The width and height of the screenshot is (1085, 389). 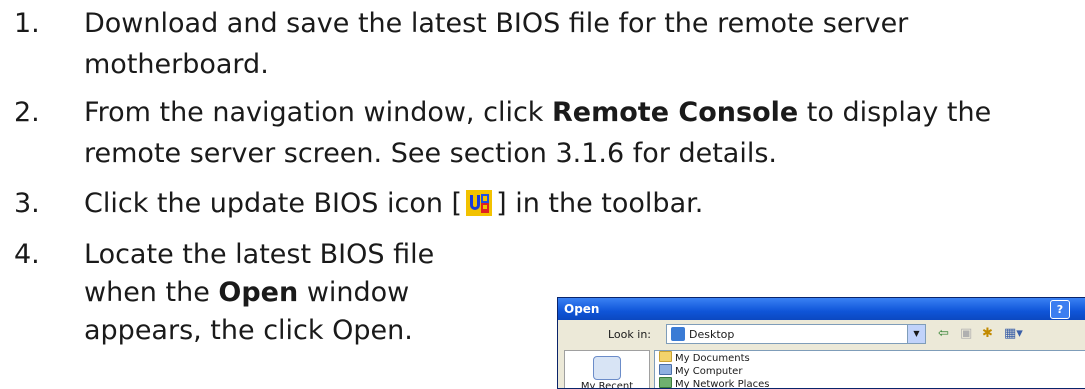 What do you see at coordinates (27, 23) in the screenshot?
I see `step-number: 1.` at bounding box center [27, 23].